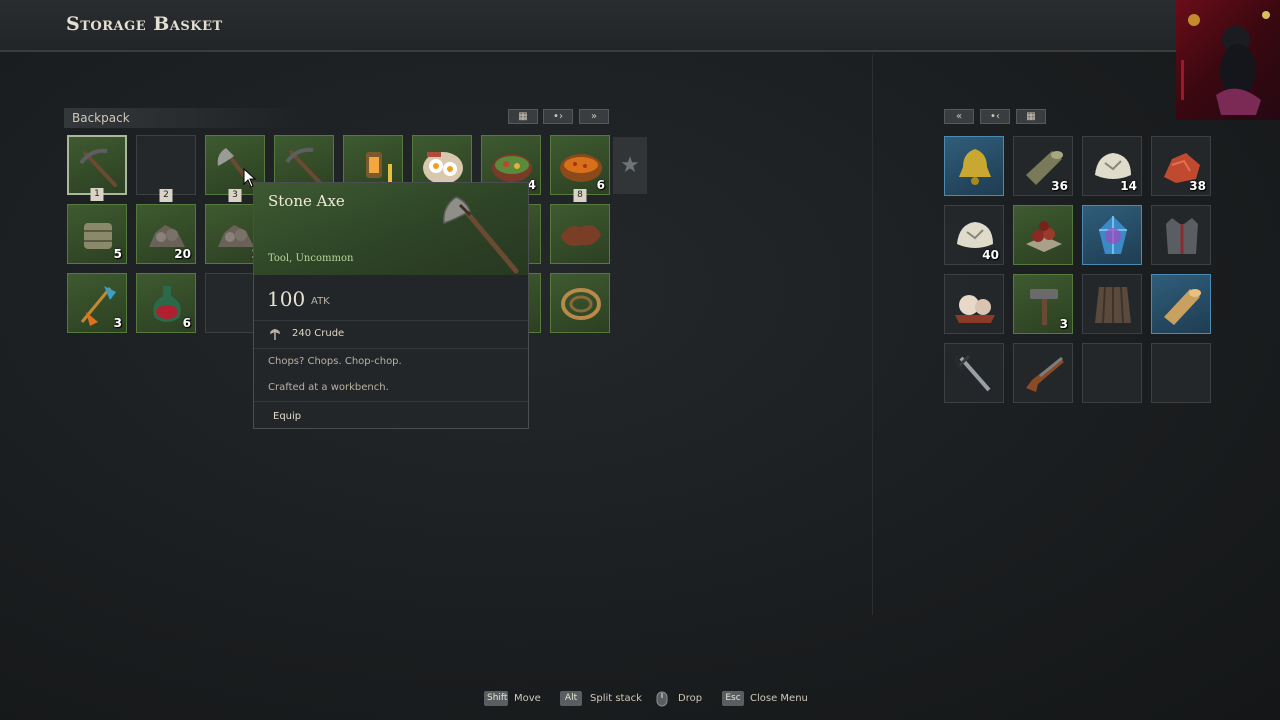 The image size is (1280, 720). Describe the element at coordinates (97, 194) in the screenshot. I see `hotkey-badge: 1` at that location.